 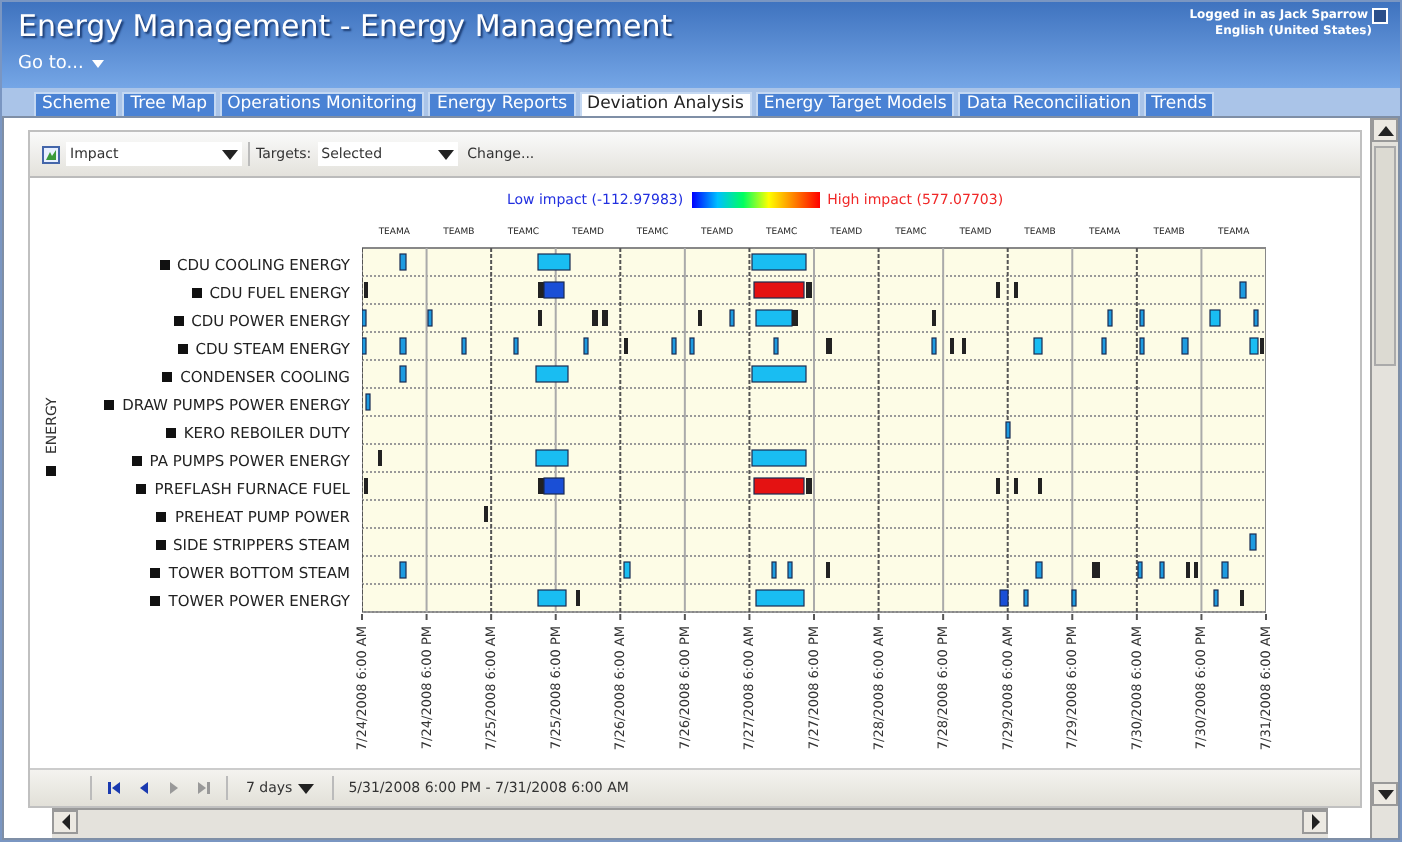 I want to click on previous-page-button, so click(x=144, y=788).